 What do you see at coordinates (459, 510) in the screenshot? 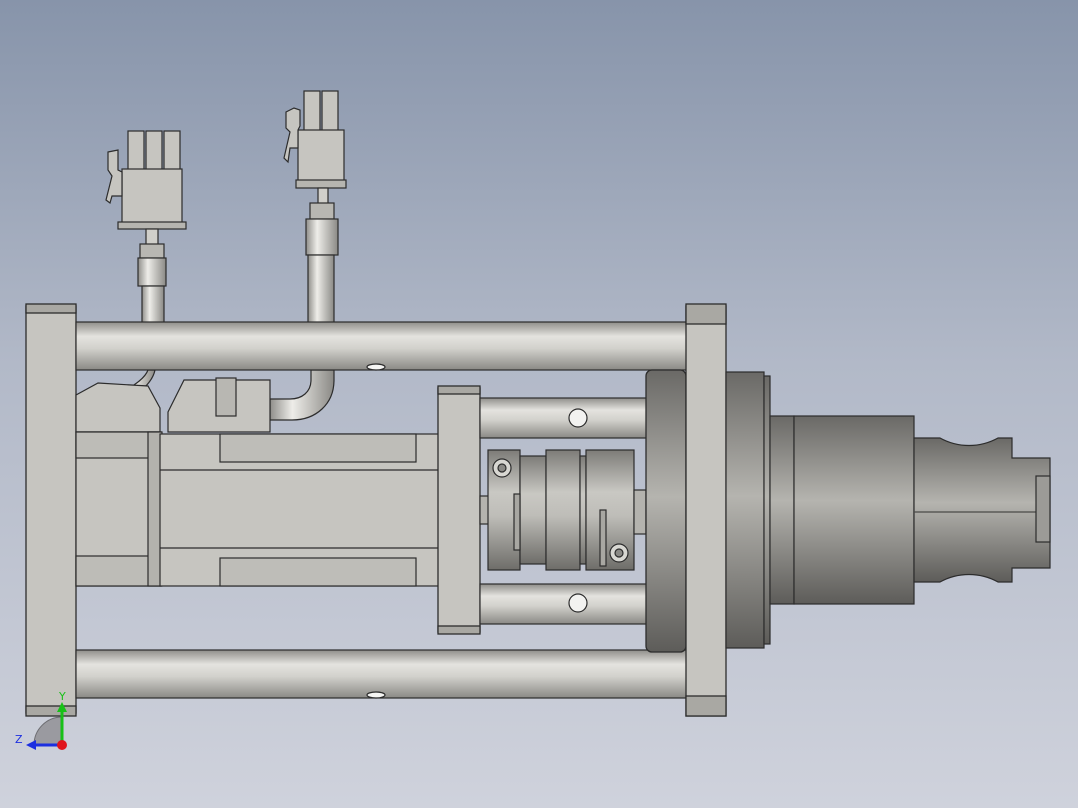
I see `middle-mounting-plate` at bounding box center [459, 510].